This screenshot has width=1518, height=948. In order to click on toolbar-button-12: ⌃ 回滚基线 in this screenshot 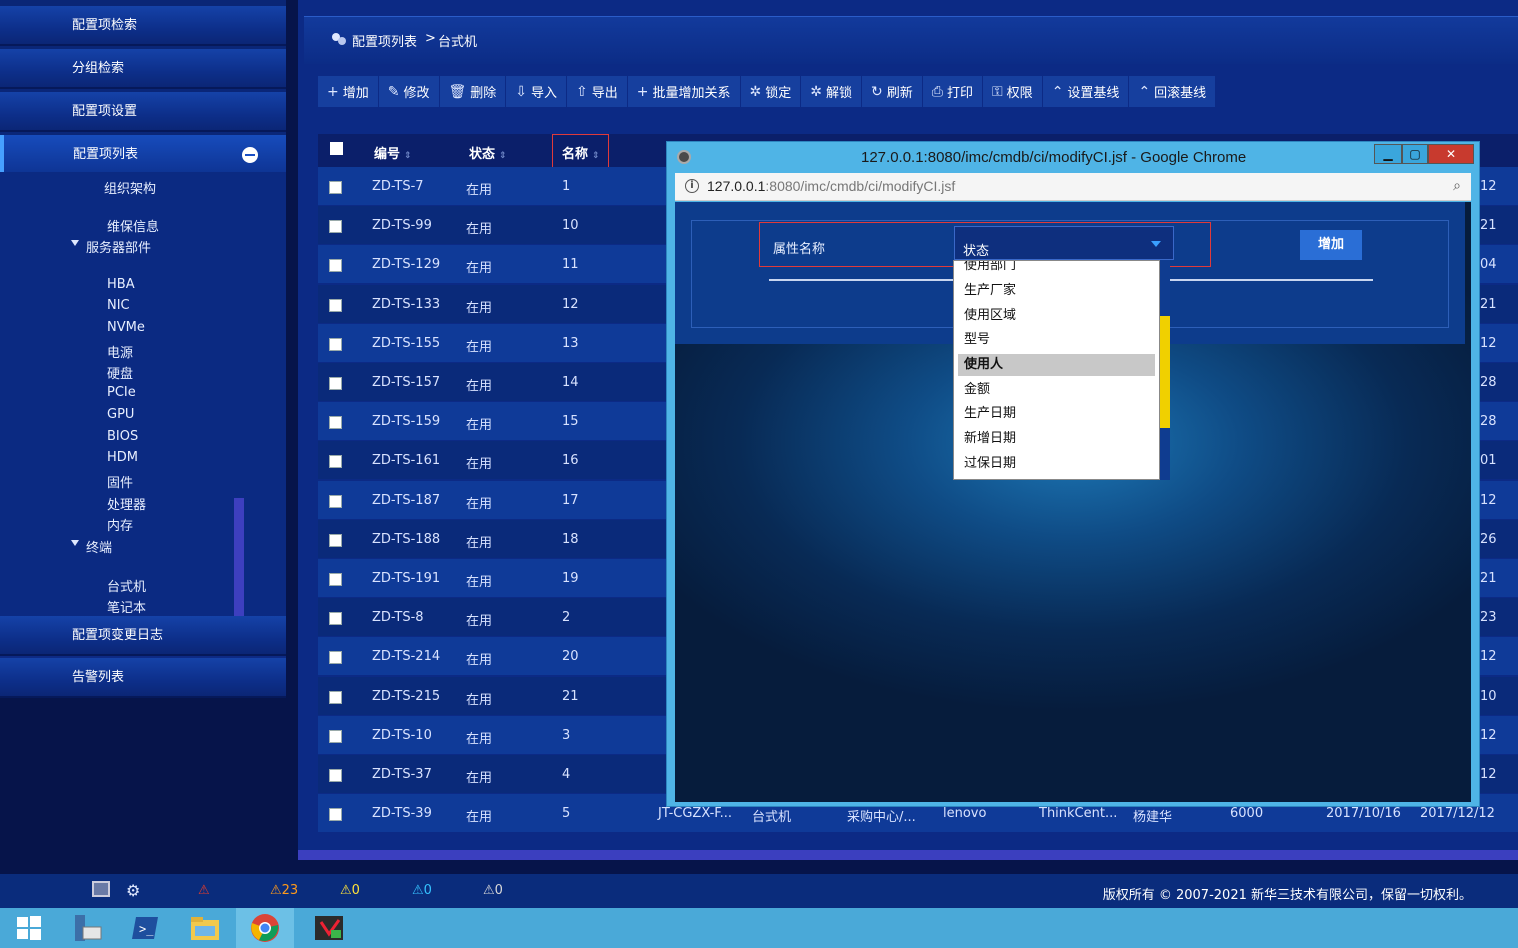, I will do `click(1172, 91)`.